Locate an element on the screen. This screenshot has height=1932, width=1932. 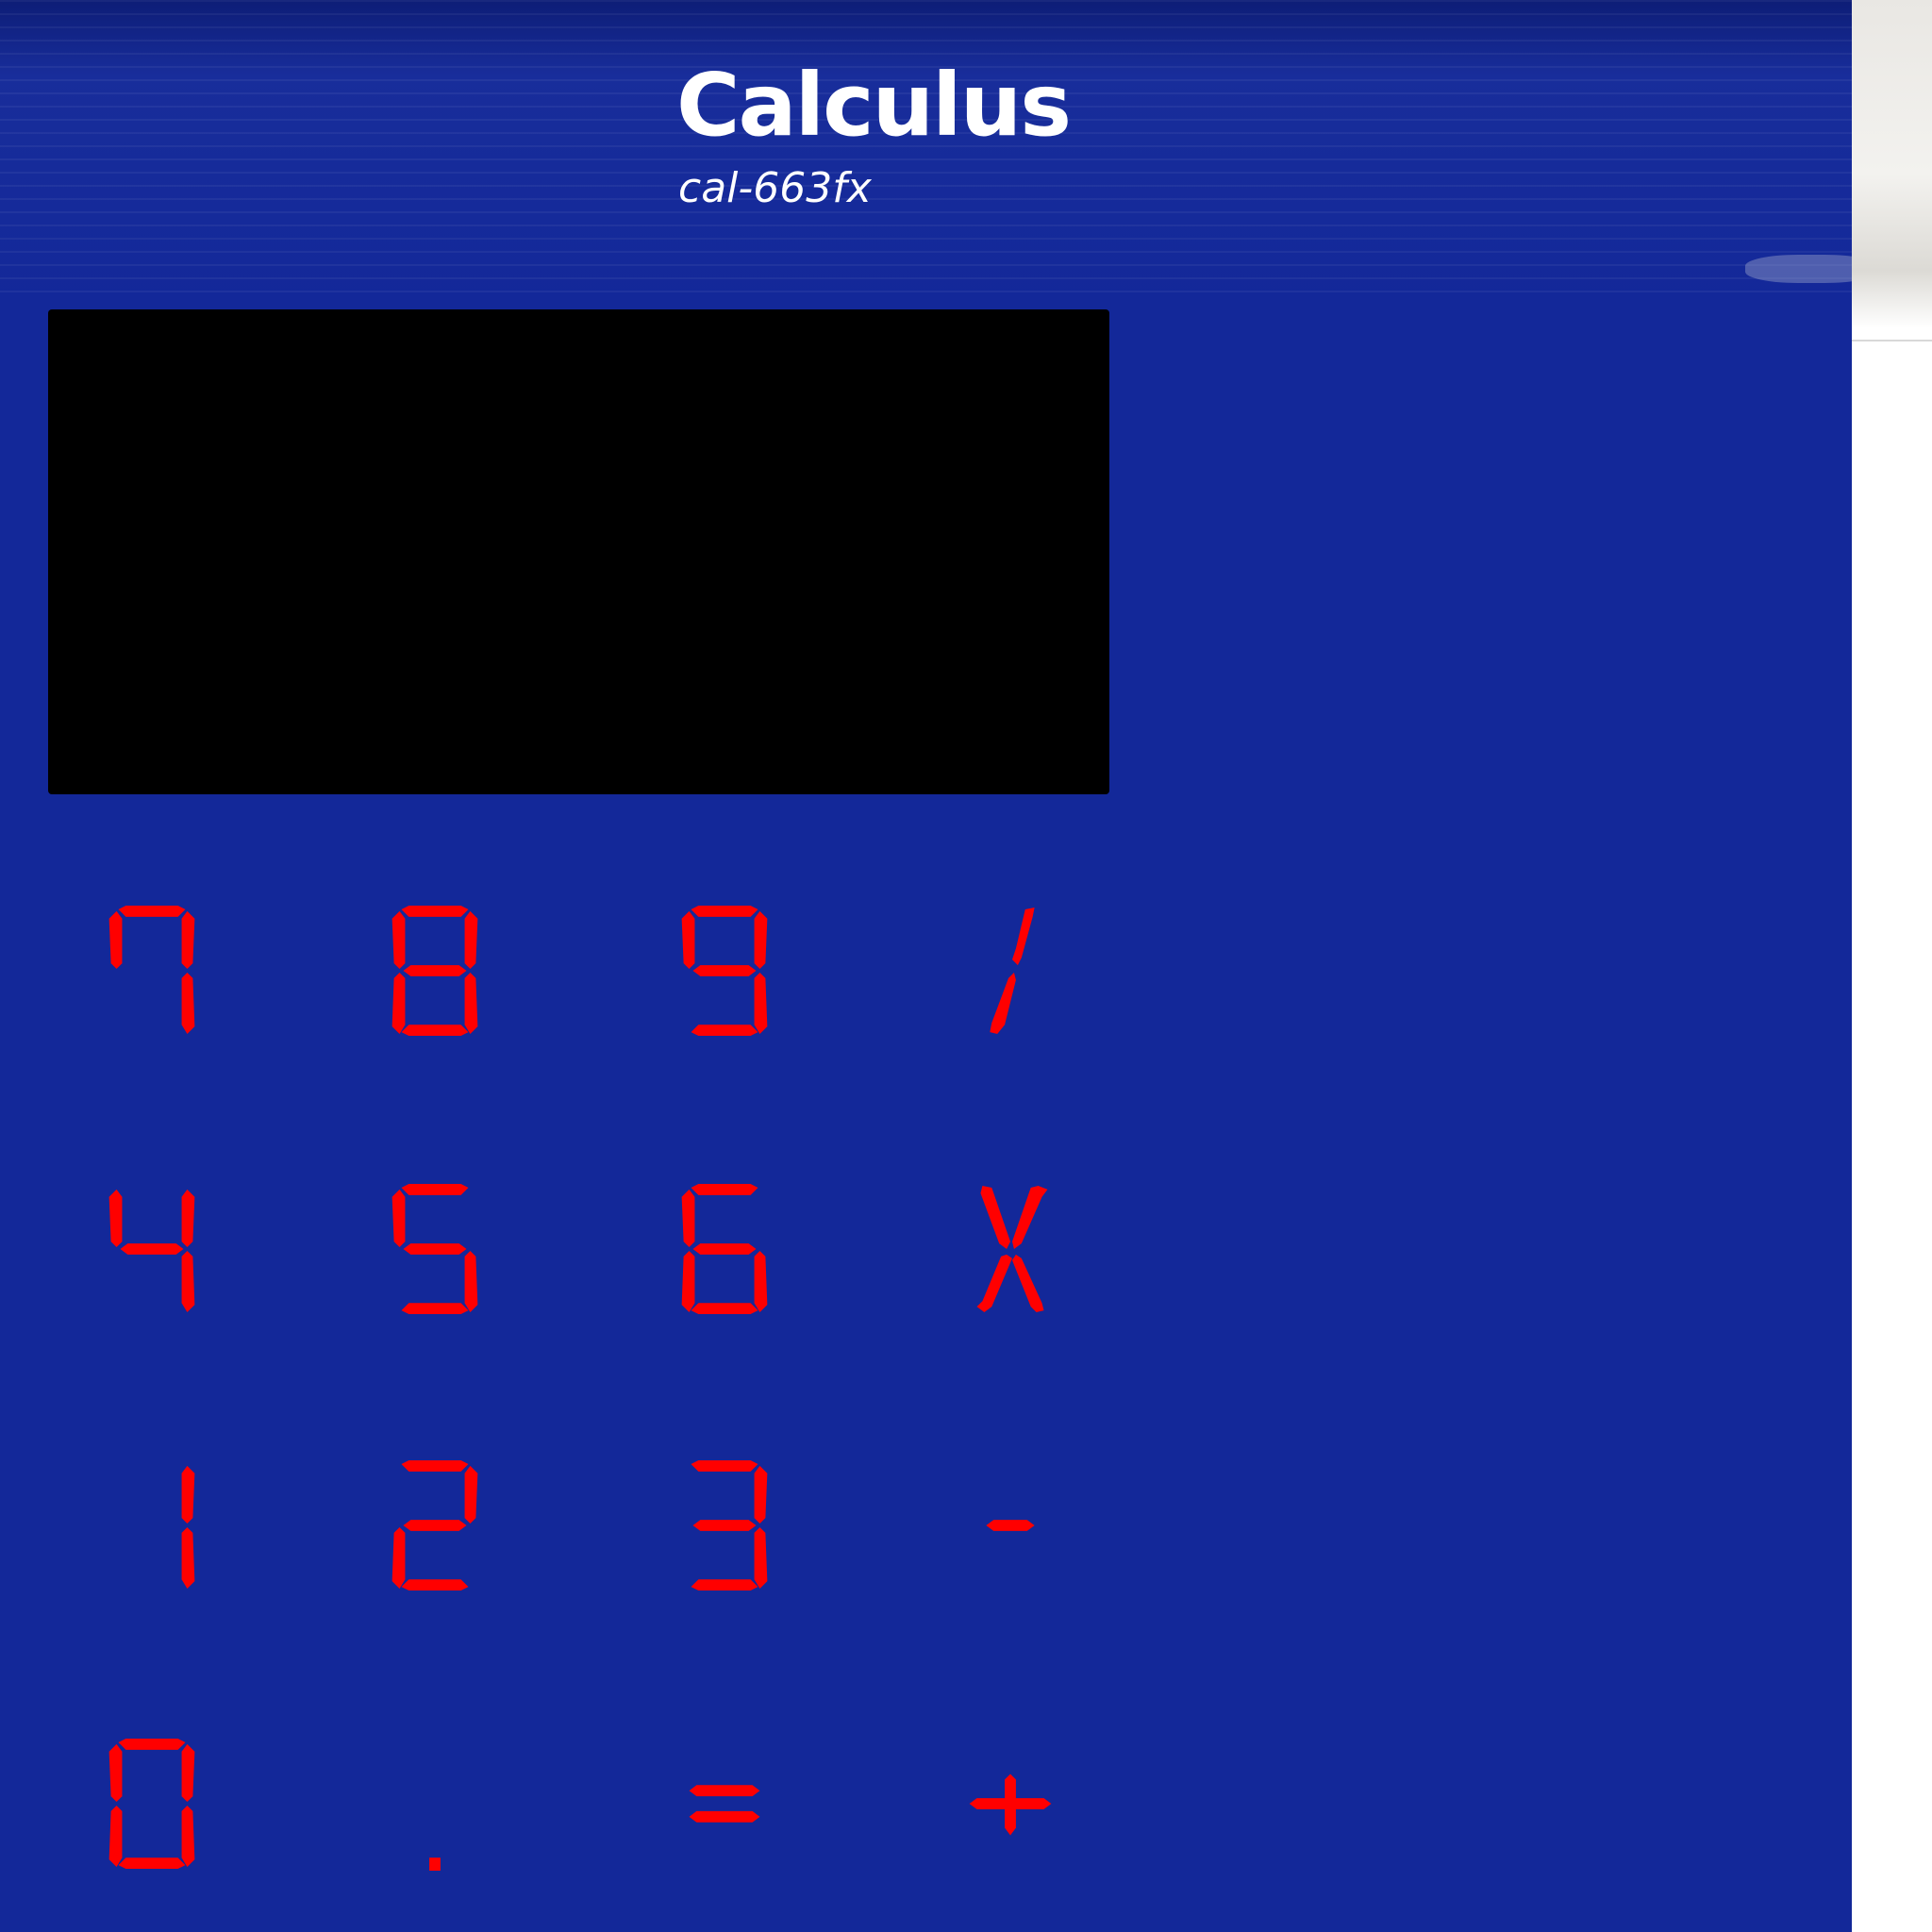
cross-lower-left is located at coordinates (994, 1283).